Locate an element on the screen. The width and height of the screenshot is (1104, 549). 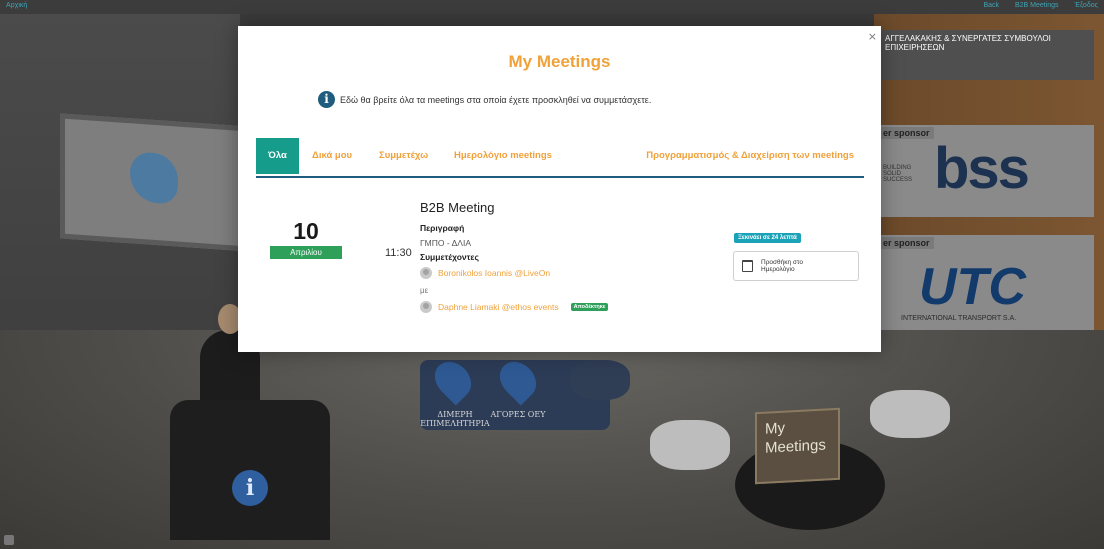
settings-corner-icon is located at coordinates (9, 540).